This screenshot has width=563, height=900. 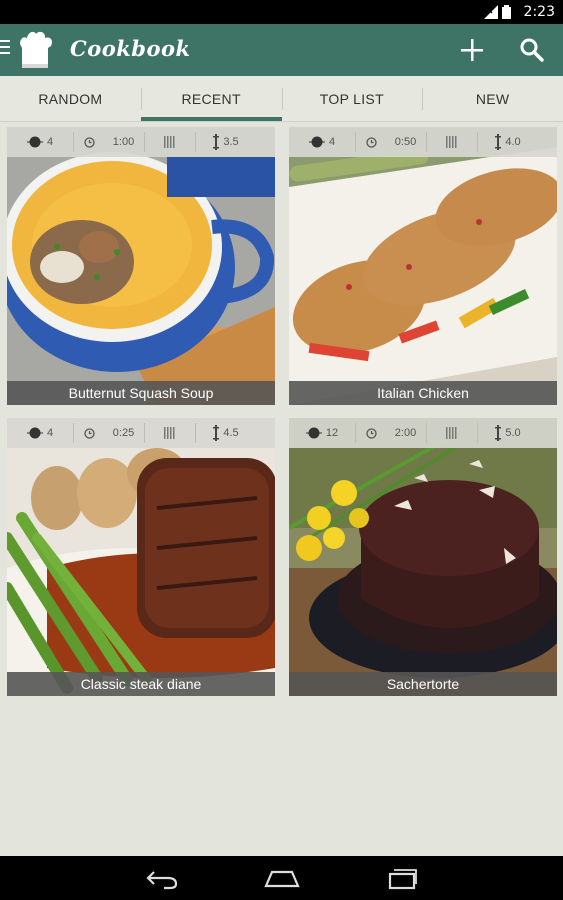 I want to click on rating-value: 4.5, so click(x=231, y=433).